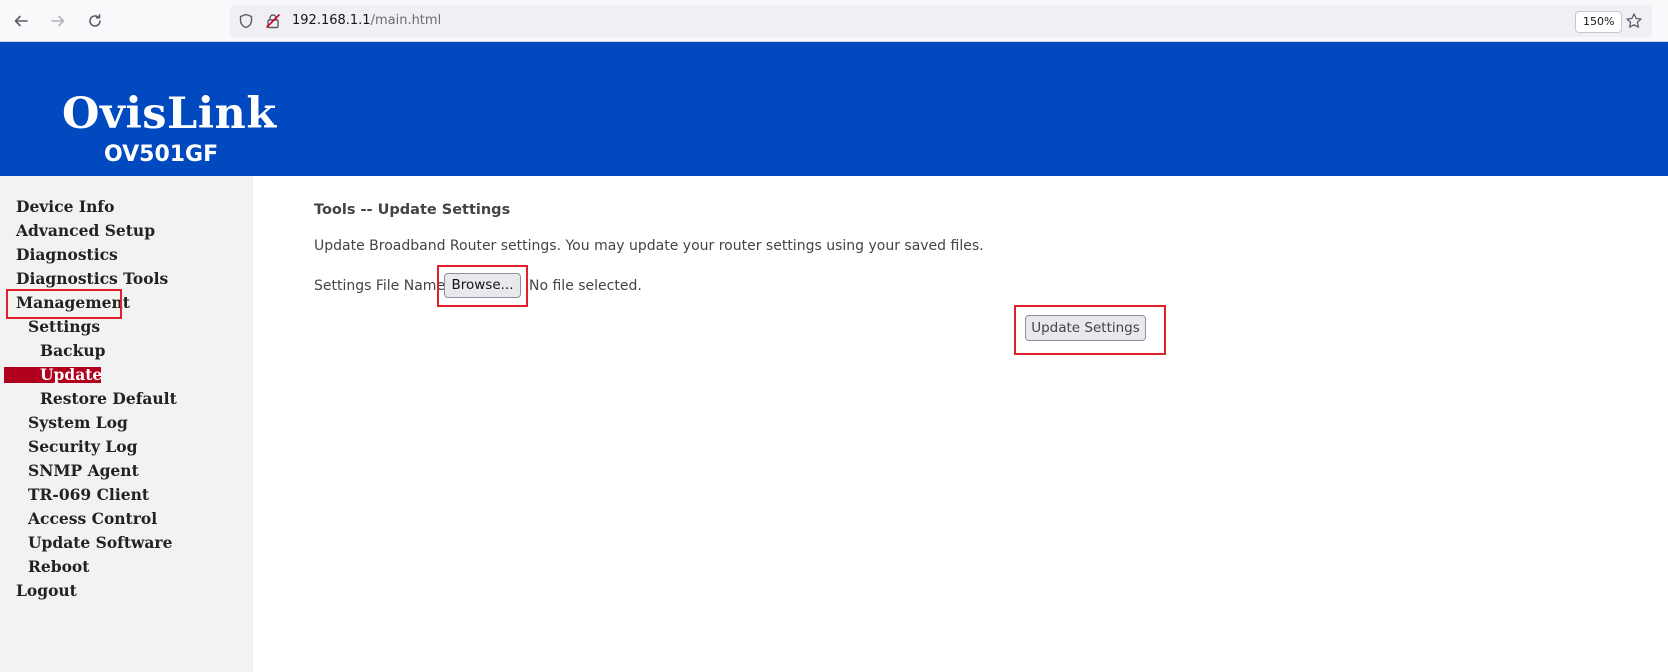 The image size is (1668, 672). What do you see at coordinates (58, 567) in the screenshot?
I see `sidebar-item-reboot: Reboot` at bounding box center [58, 567].